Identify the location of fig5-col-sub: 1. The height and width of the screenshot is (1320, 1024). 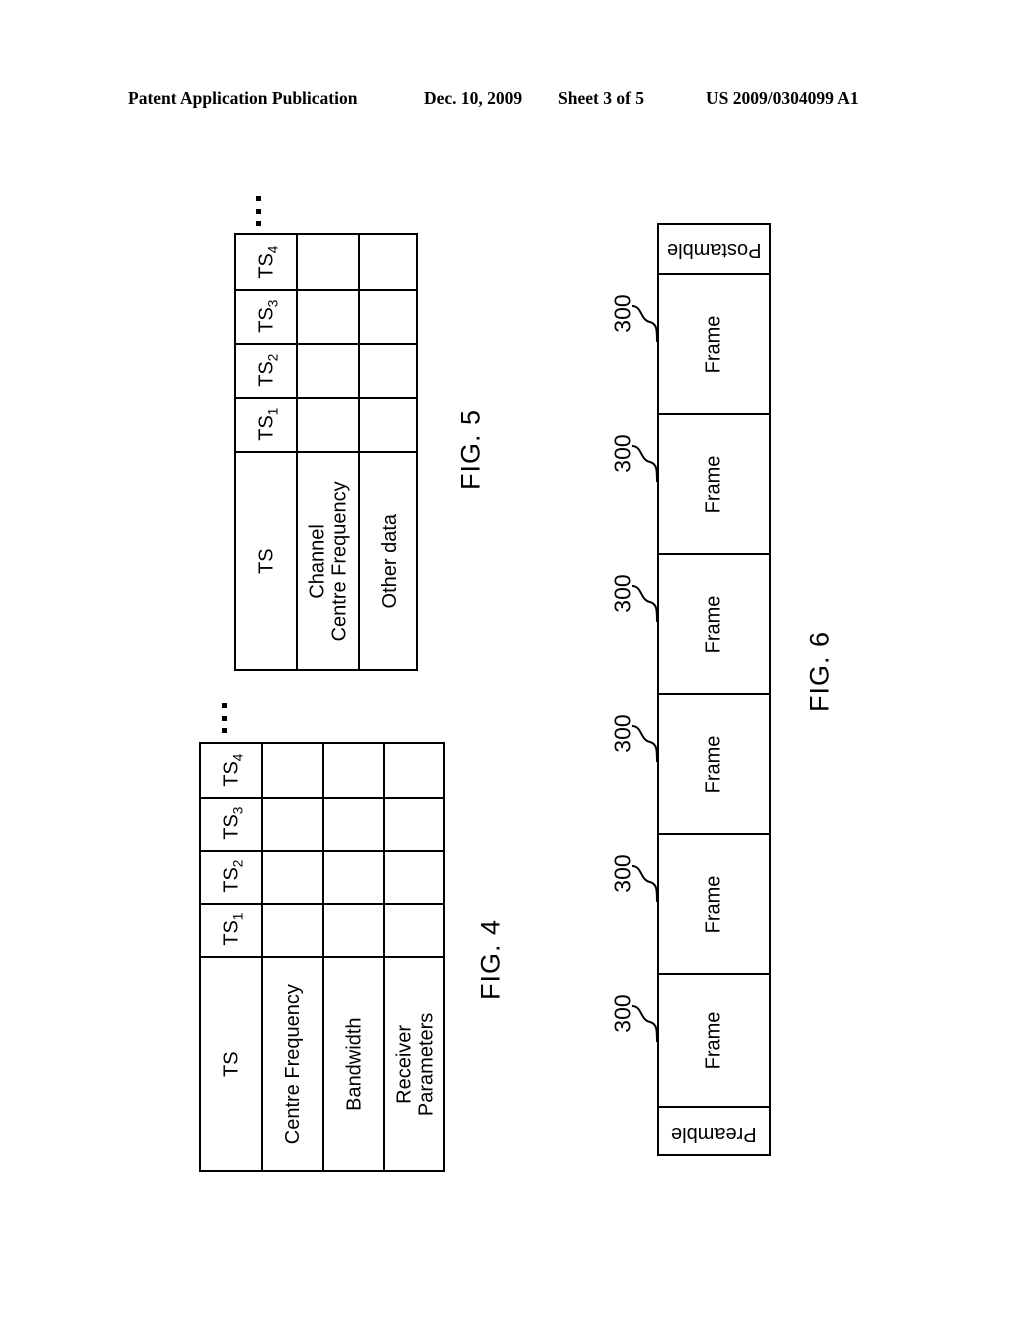
(273, 411).